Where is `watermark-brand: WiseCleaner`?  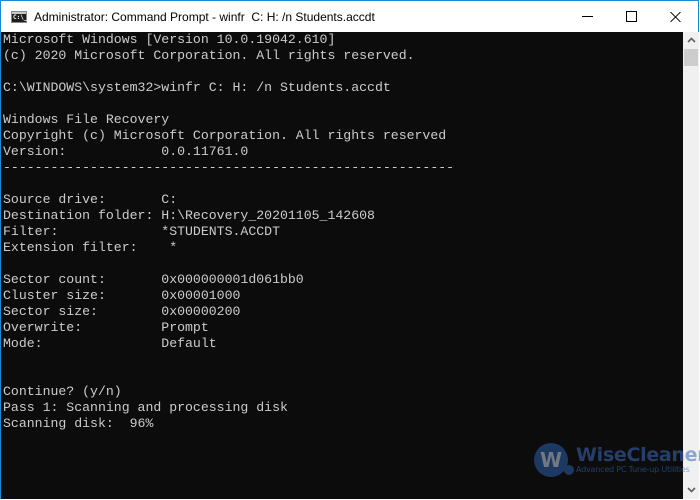 watermark-brand: WiseCleaner is located at coordinates (638, 455).